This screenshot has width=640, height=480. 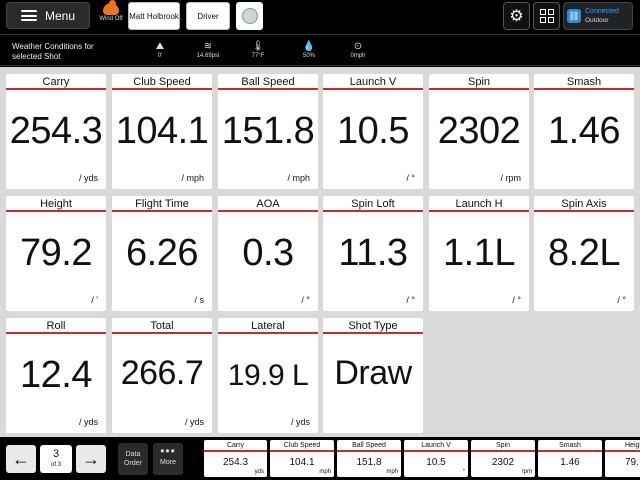 I want to click on temperature-readout: 🌡 77°F, so click(x=258, y=49).